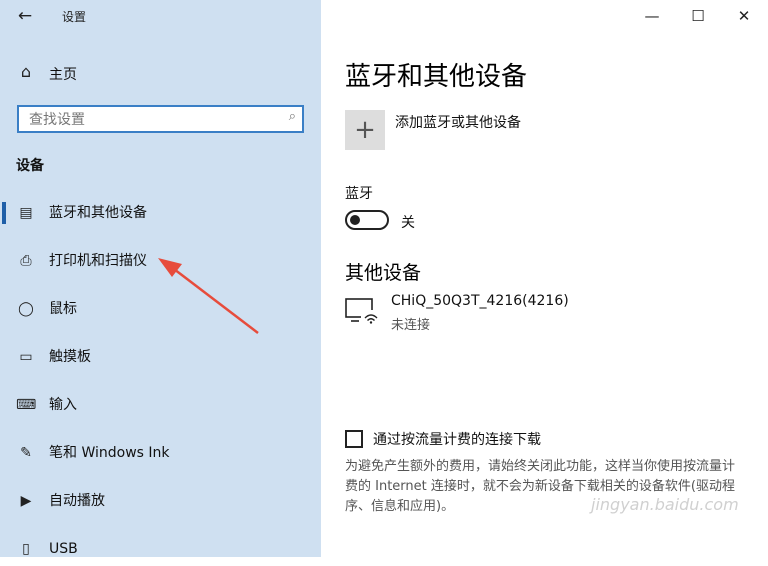 The image size is (768, 566). I want to click on sidebar-item-input: ⌨ 输入, so click(160, 405).